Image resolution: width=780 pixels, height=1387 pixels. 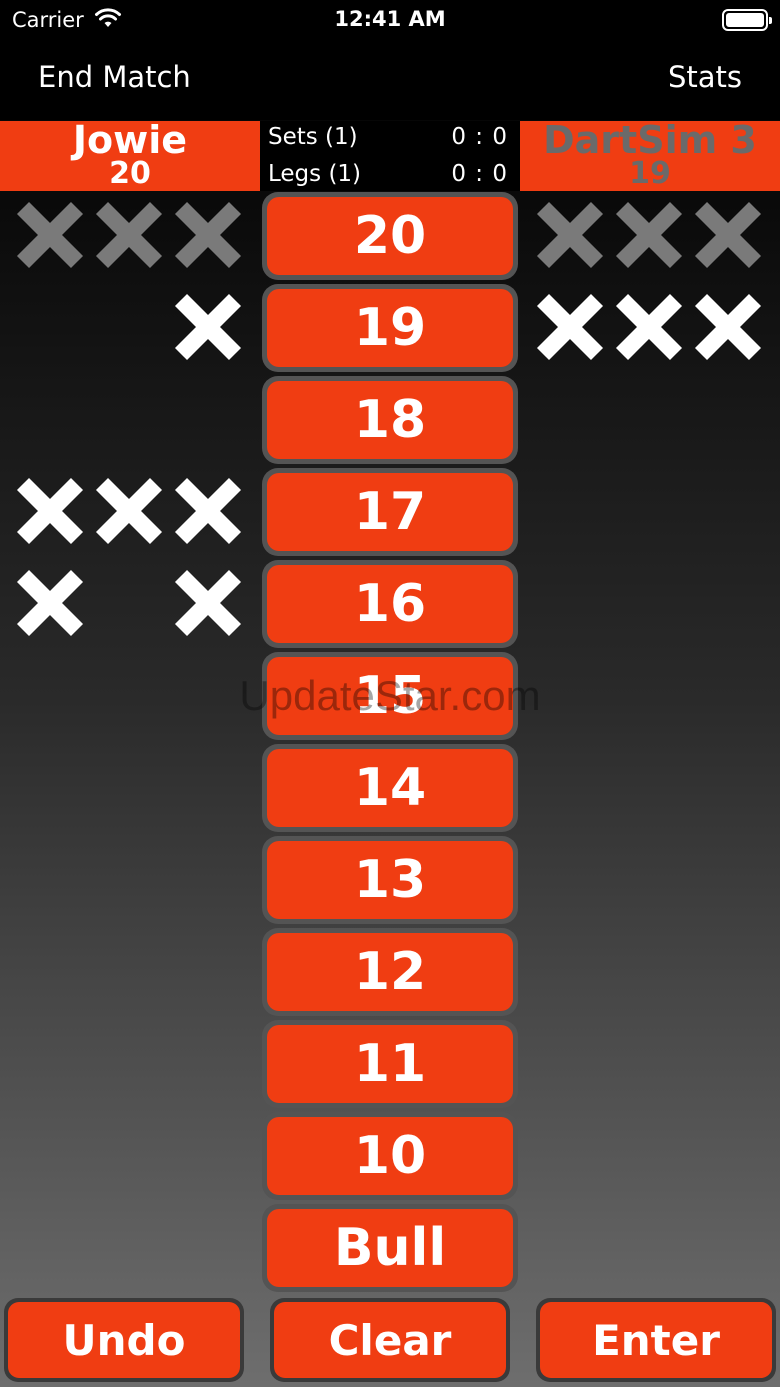 What do you see at coordinates (390, 156) in the screenshot?
I see `match-info: Sets (1) 0 : 0 Legs (1) 0 : 0` at bounding box center [390, 156].